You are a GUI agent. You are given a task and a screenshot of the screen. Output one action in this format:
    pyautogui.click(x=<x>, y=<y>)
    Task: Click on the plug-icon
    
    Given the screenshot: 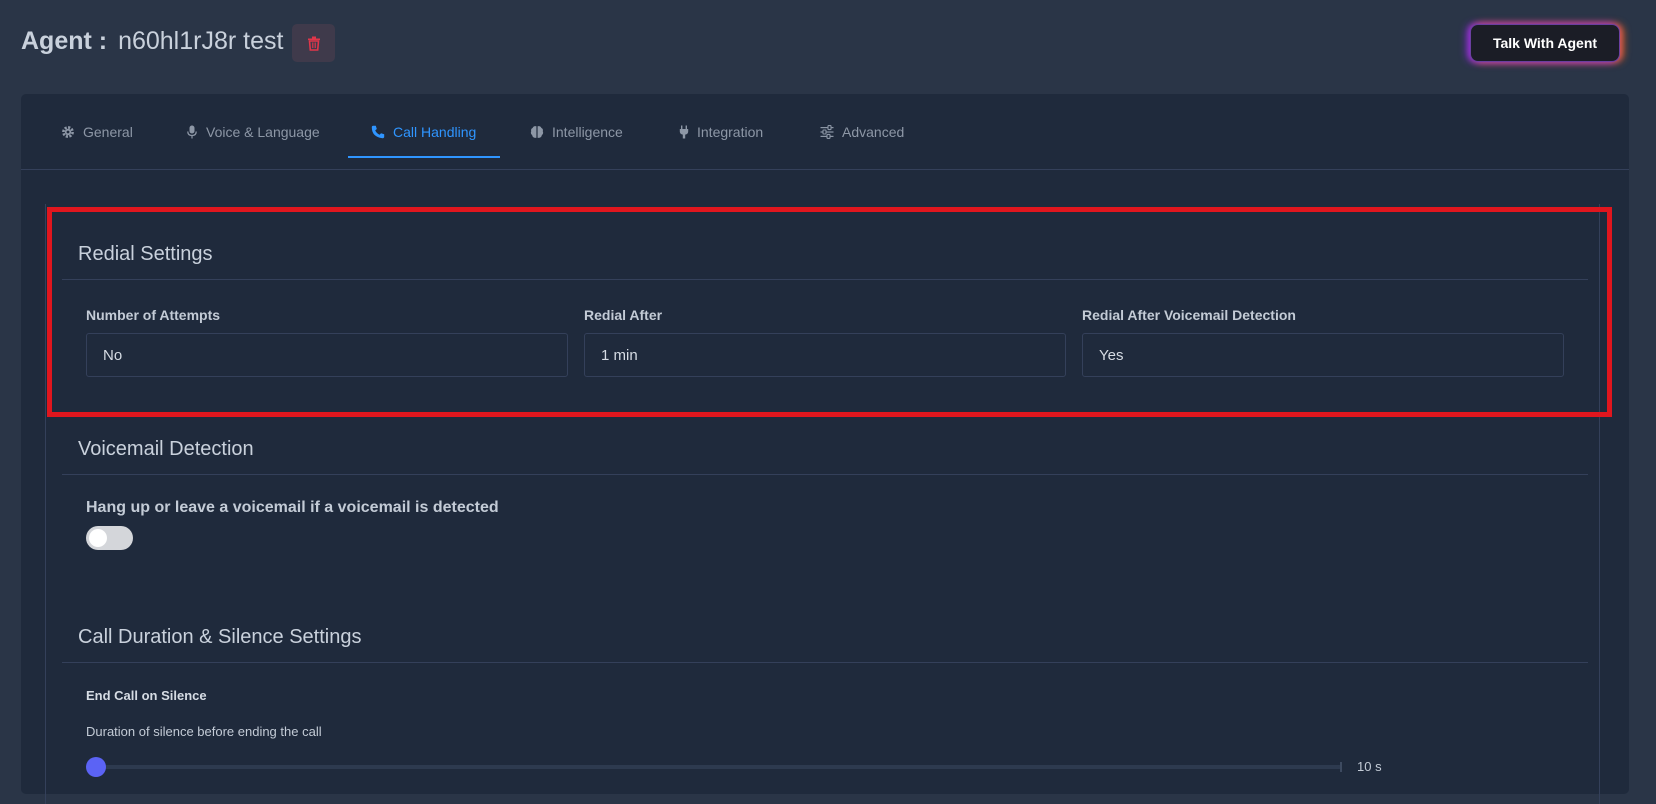 What is the action you would take?
    pyautogui.click(x=684, y=132)
    